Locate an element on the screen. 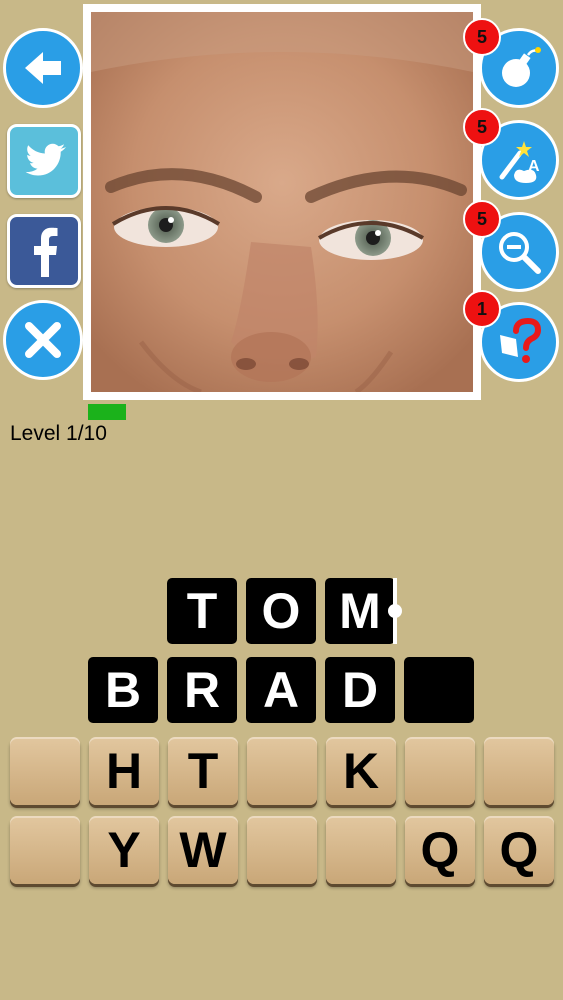  cursor-handle is located at coordinates (395, 611).